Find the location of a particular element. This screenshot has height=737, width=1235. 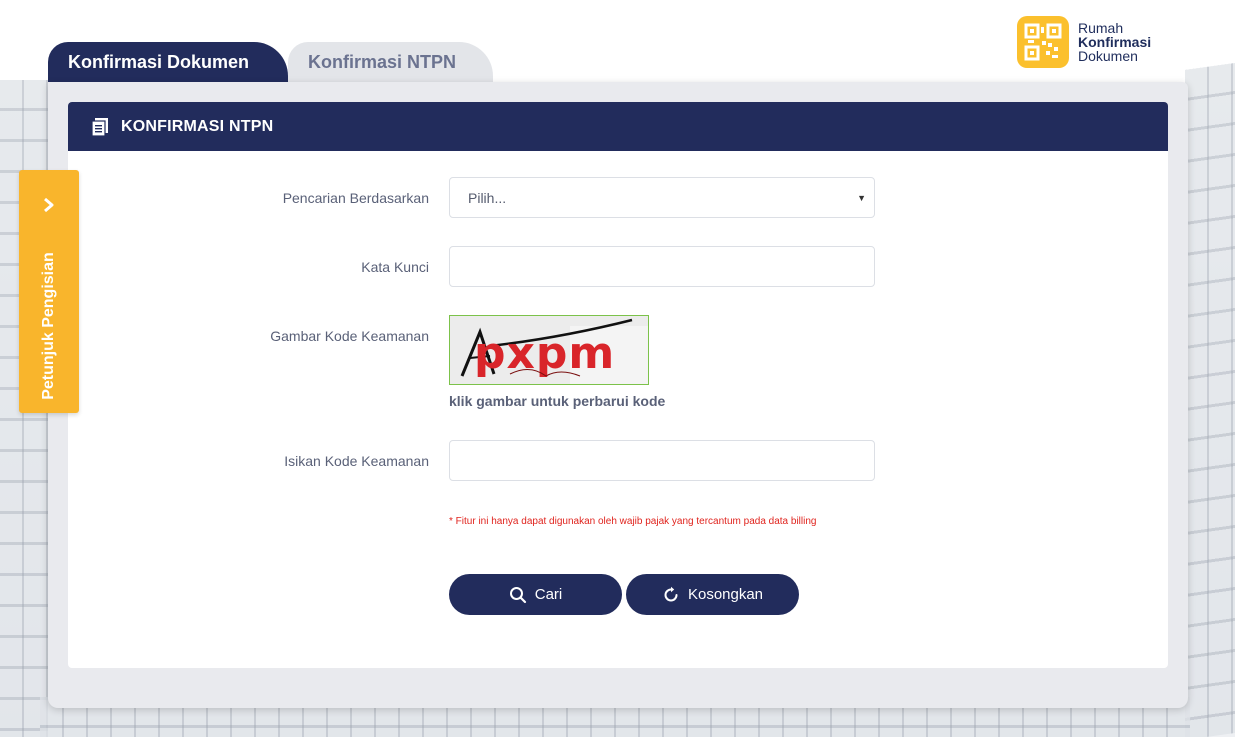

search-button: Cari is located at coordinates (535, 594).